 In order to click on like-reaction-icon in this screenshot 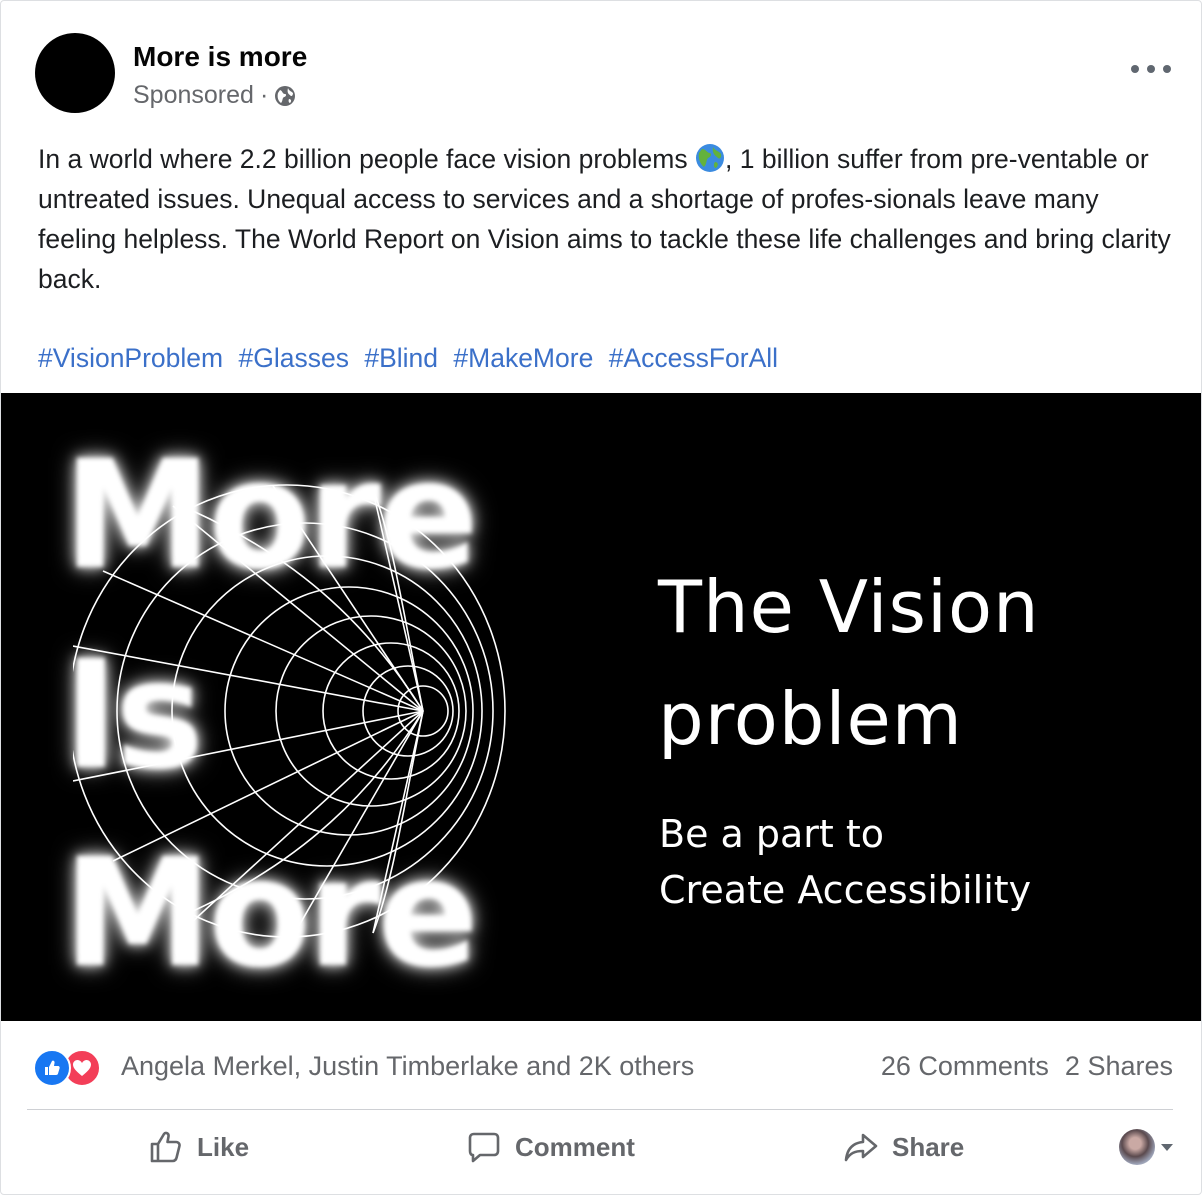, I will do `click(52, 1068)`.